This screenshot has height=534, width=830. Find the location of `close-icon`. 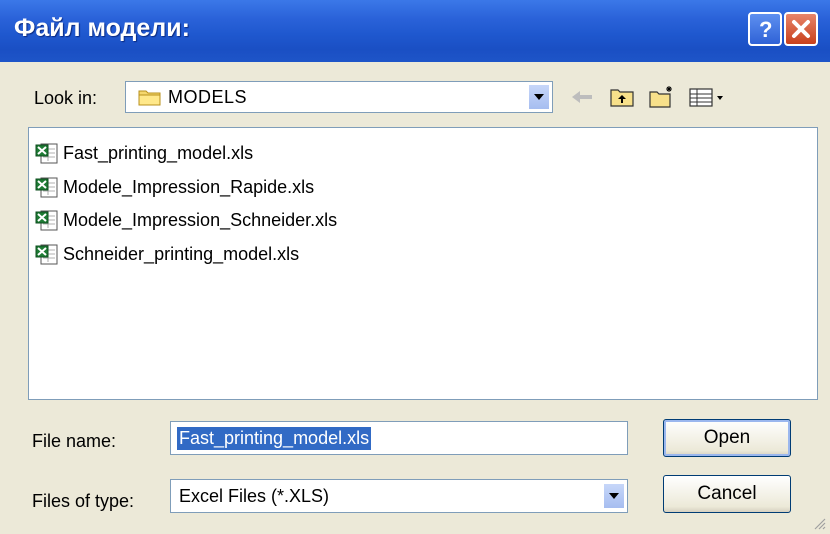

close-icon is located at coordinates (801, 29).